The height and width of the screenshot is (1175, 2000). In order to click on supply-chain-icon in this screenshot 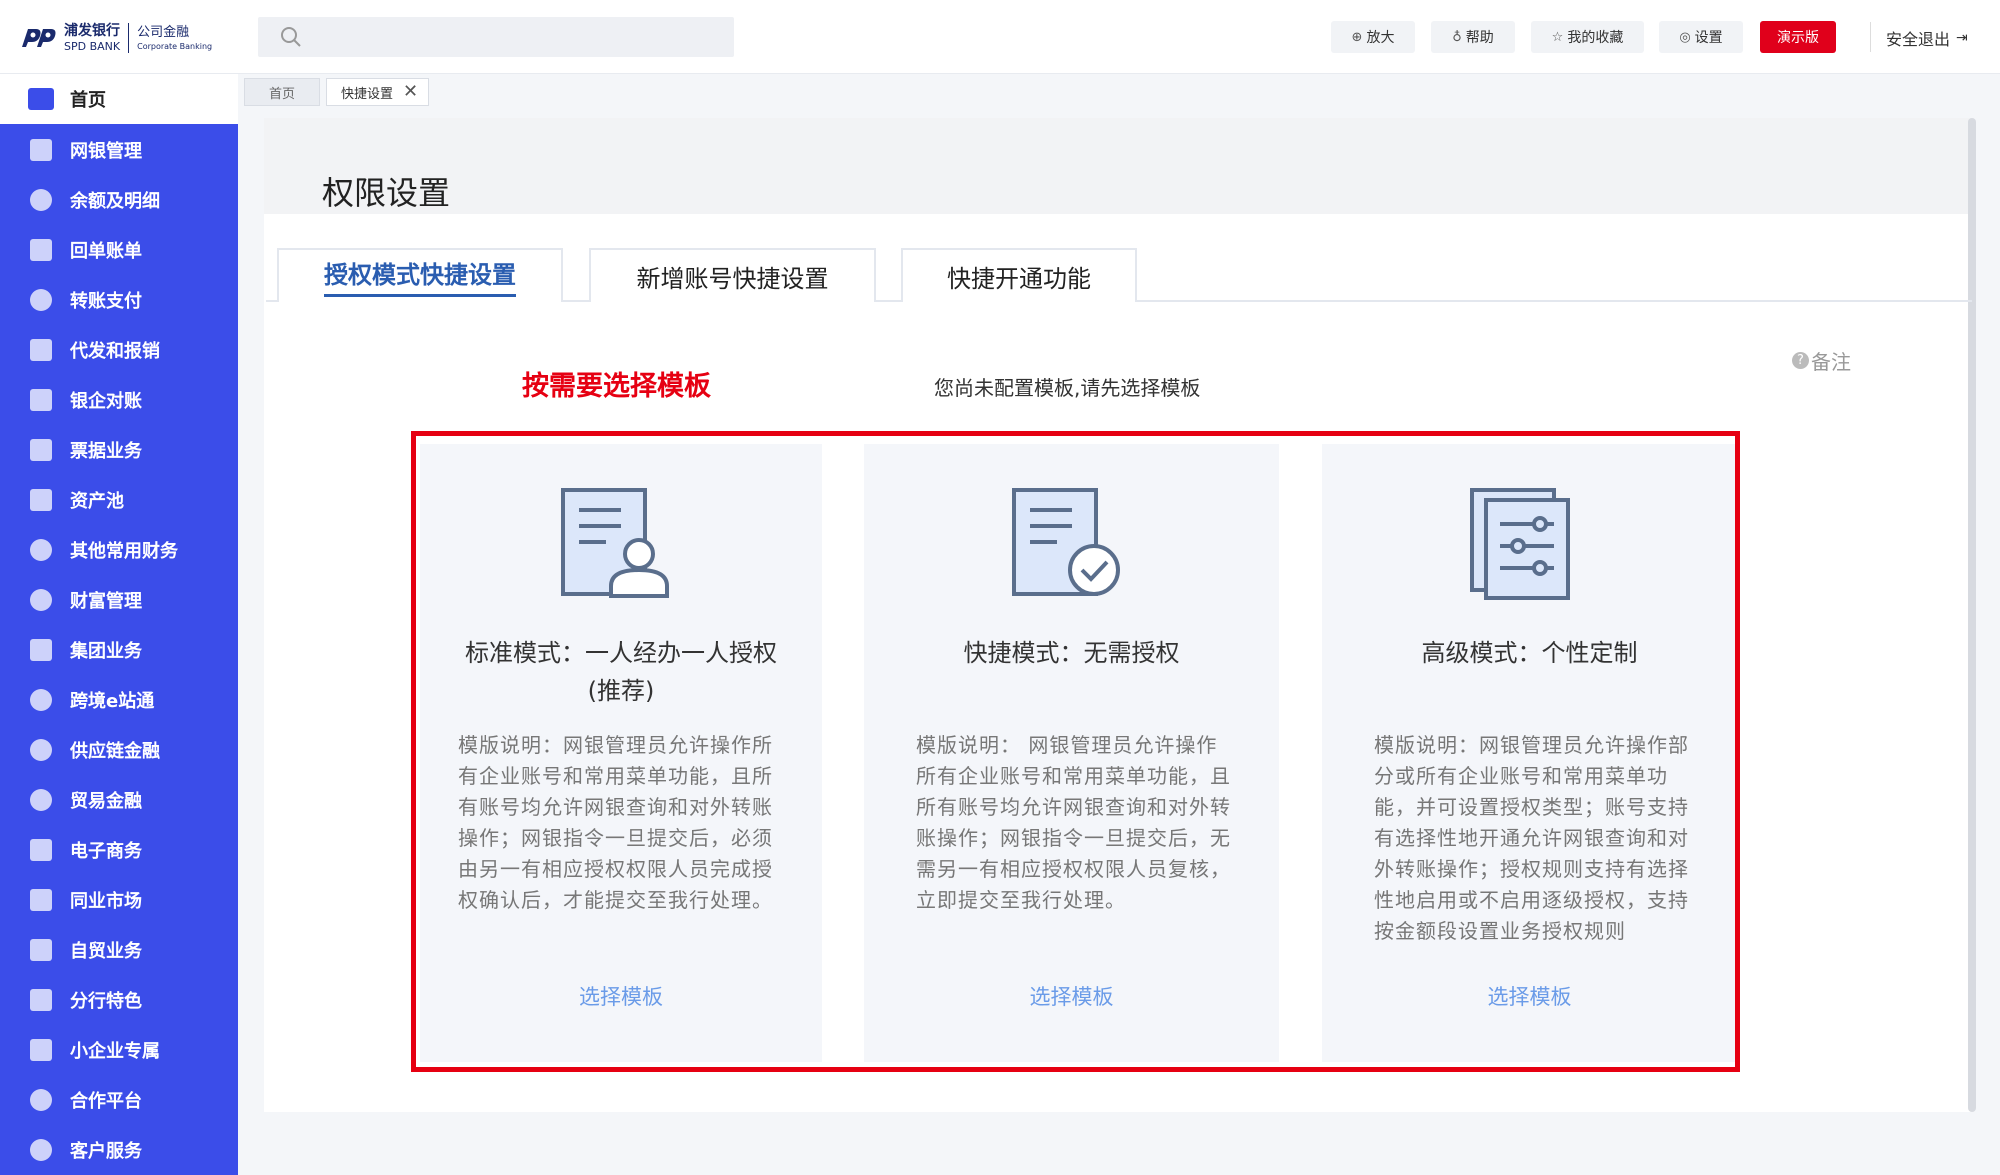, I will do `click(41, 750)`.